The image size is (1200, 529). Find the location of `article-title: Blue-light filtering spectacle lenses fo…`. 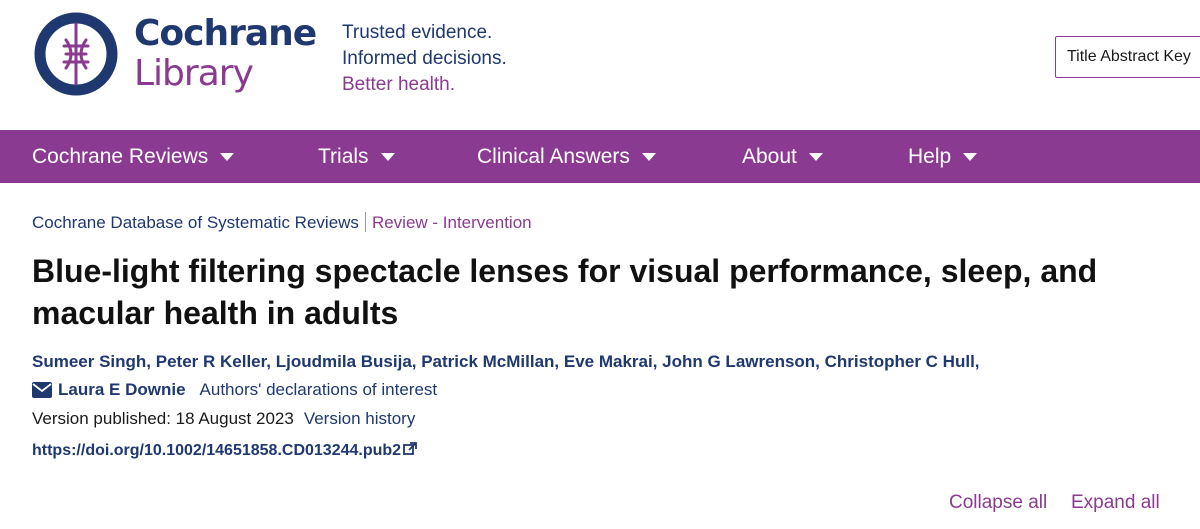

article-title: Blue-light filtering spectacle lenses fo… is located at coordinates (565, 292).